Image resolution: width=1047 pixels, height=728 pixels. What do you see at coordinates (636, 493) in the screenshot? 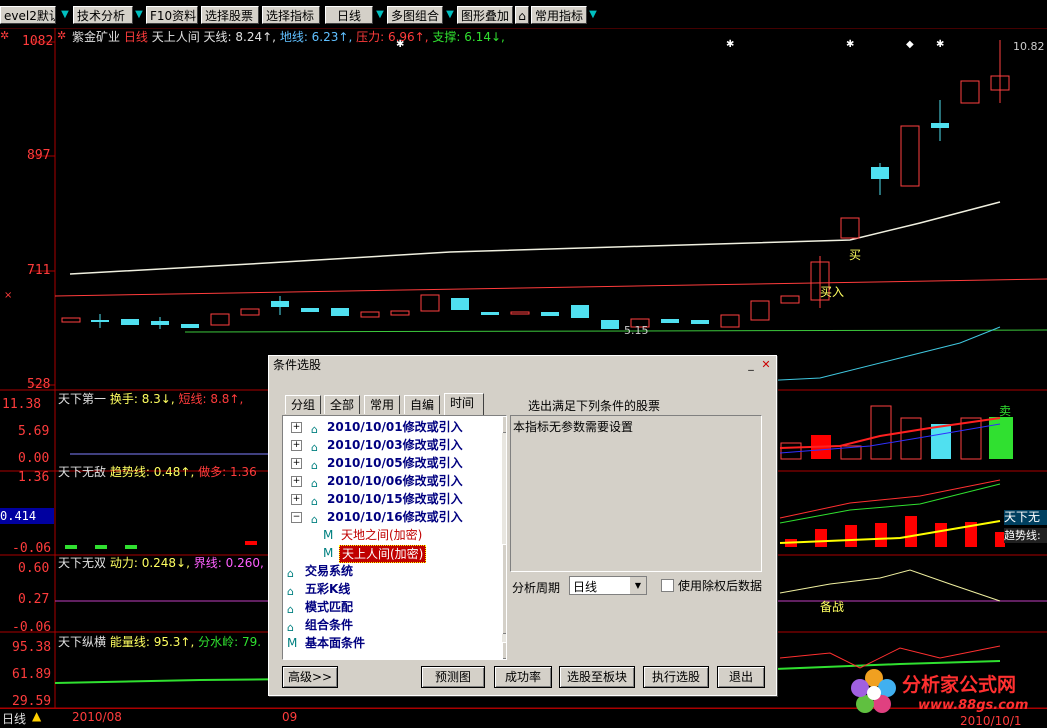
I see `parameter-panel: 本指标无参数需要设置` at bounding box center [636, 493].